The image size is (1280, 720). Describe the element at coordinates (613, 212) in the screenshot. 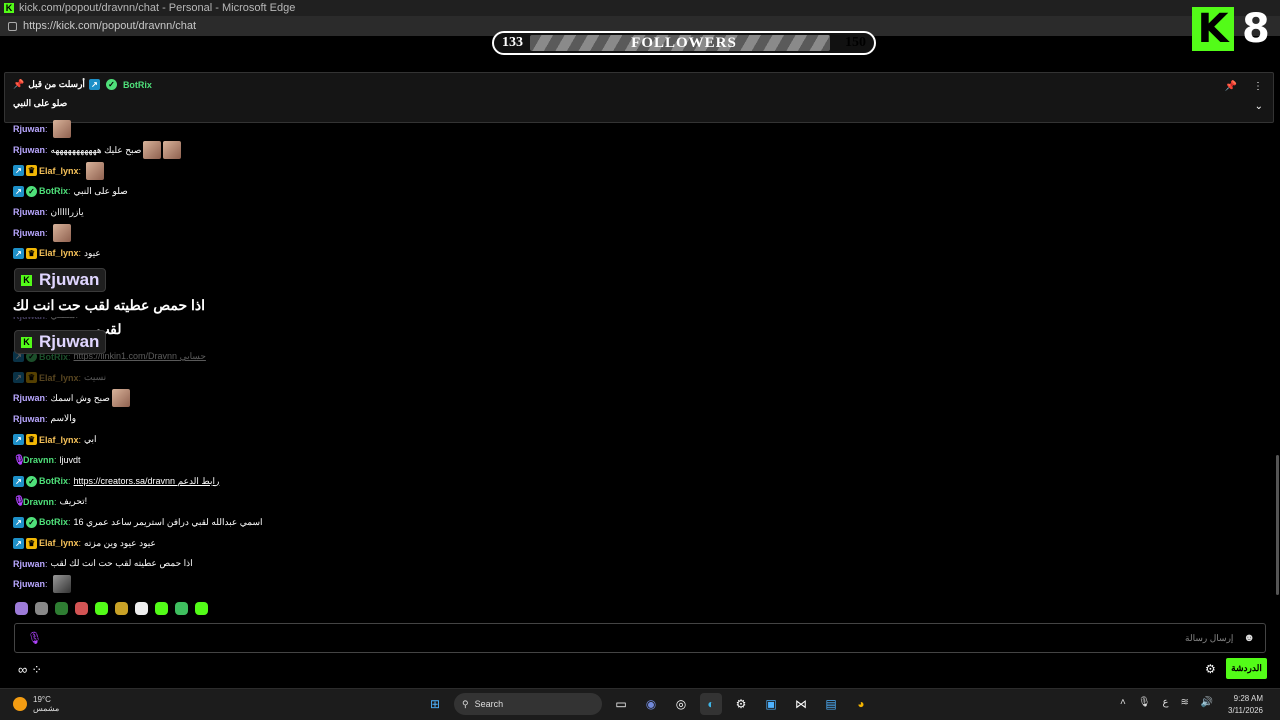

I see `chat-message: Rjuwan: يازرااااان` at that location.